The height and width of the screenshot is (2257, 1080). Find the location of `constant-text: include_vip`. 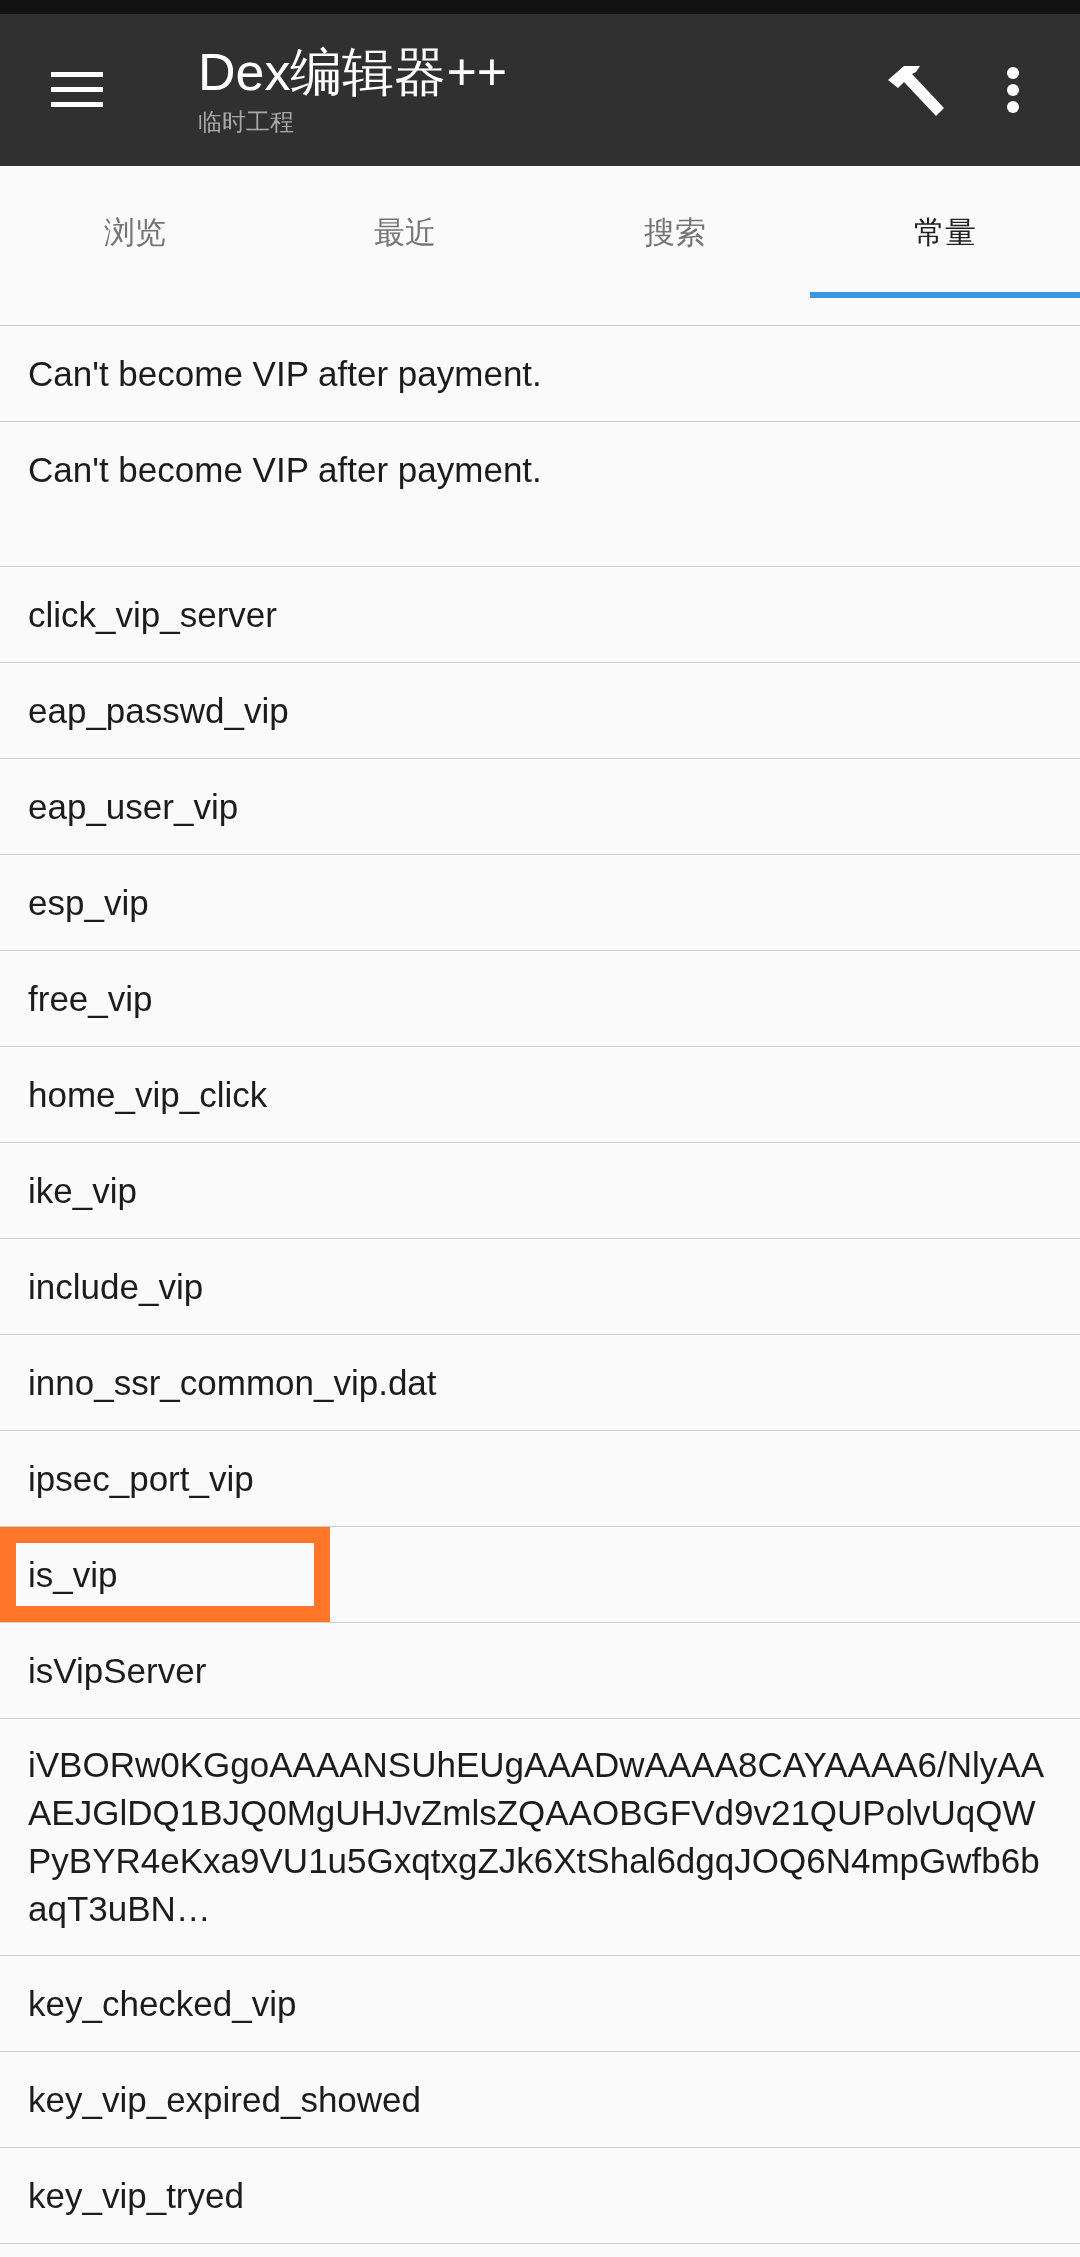

constant-text: include_vip is located at coordinates (116, 1286).